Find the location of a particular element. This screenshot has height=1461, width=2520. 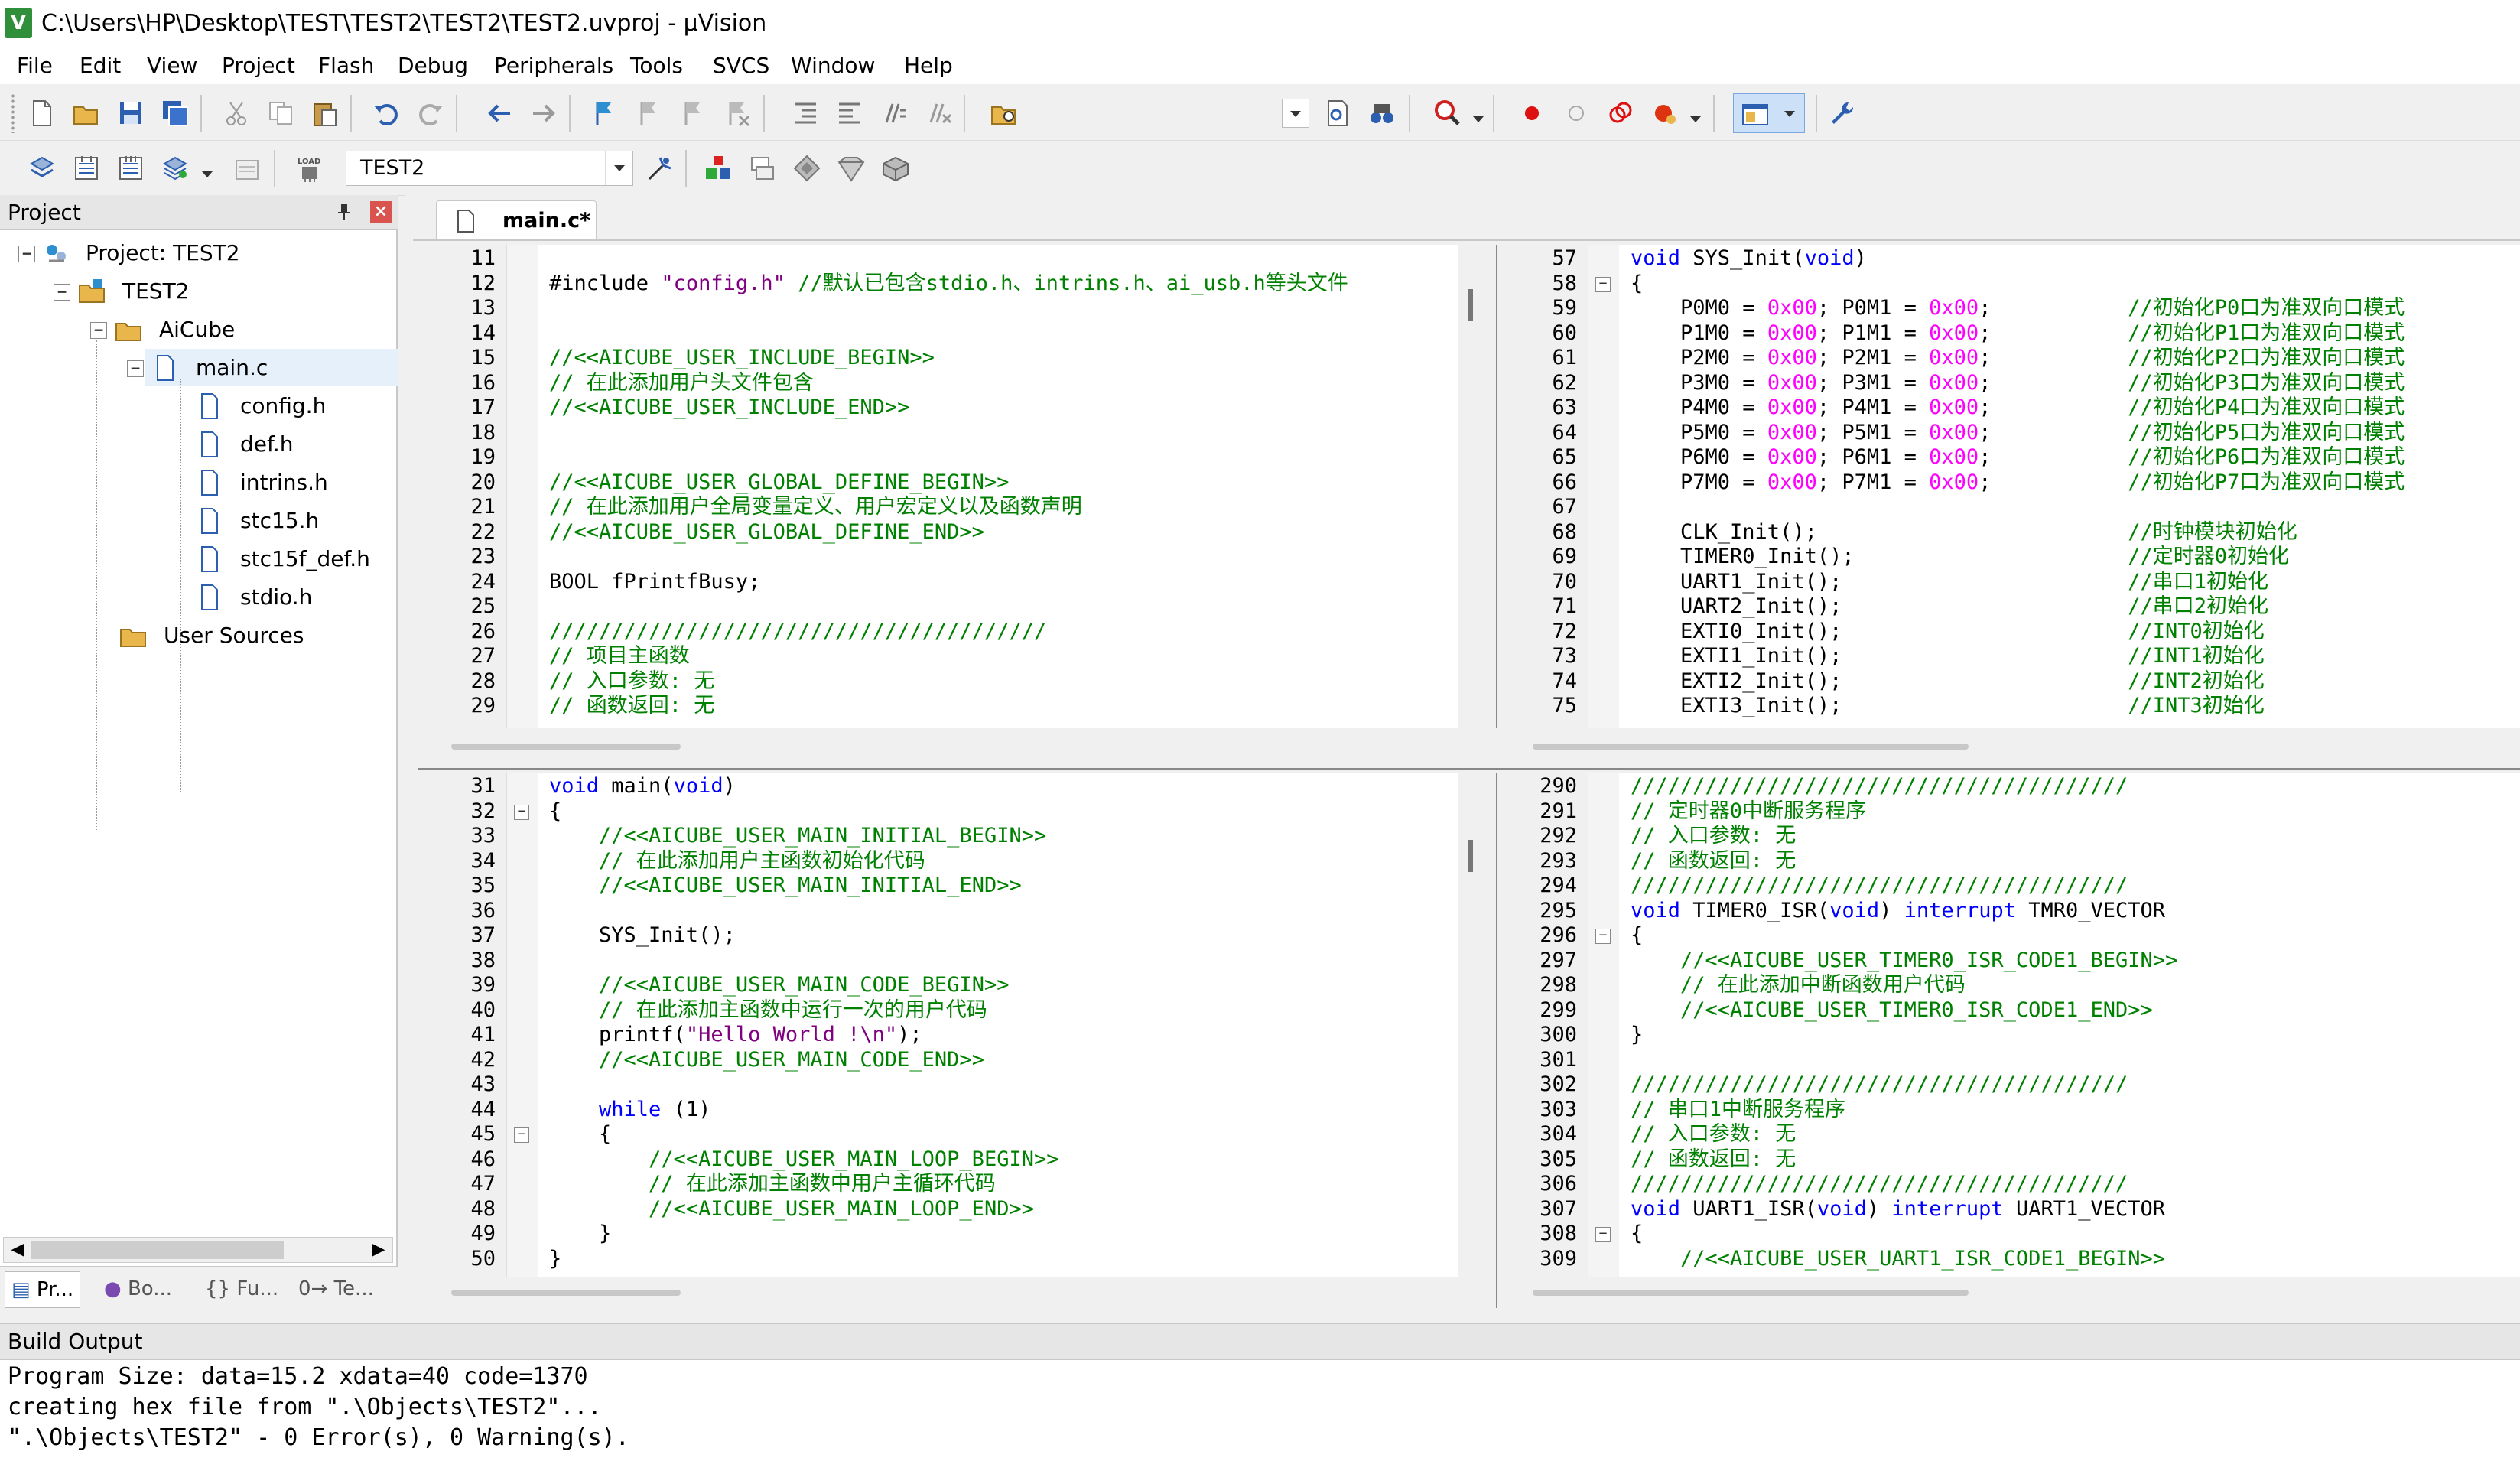

kill-all-breakpoints-button is located at coordinates (1665, 113).